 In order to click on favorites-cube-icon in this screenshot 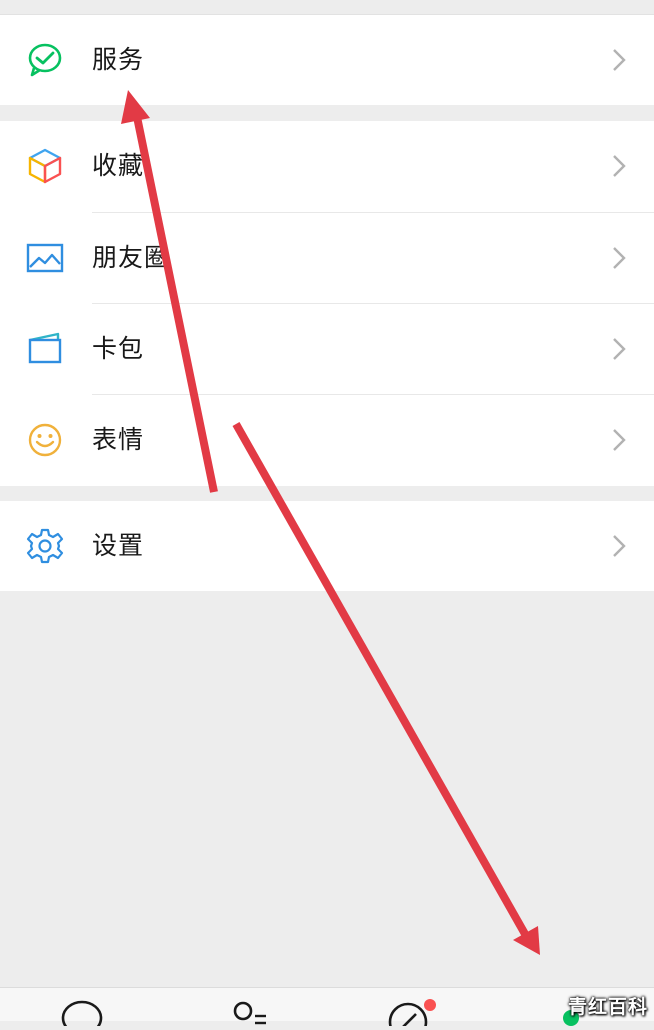, I will do `click(45, 166)`.